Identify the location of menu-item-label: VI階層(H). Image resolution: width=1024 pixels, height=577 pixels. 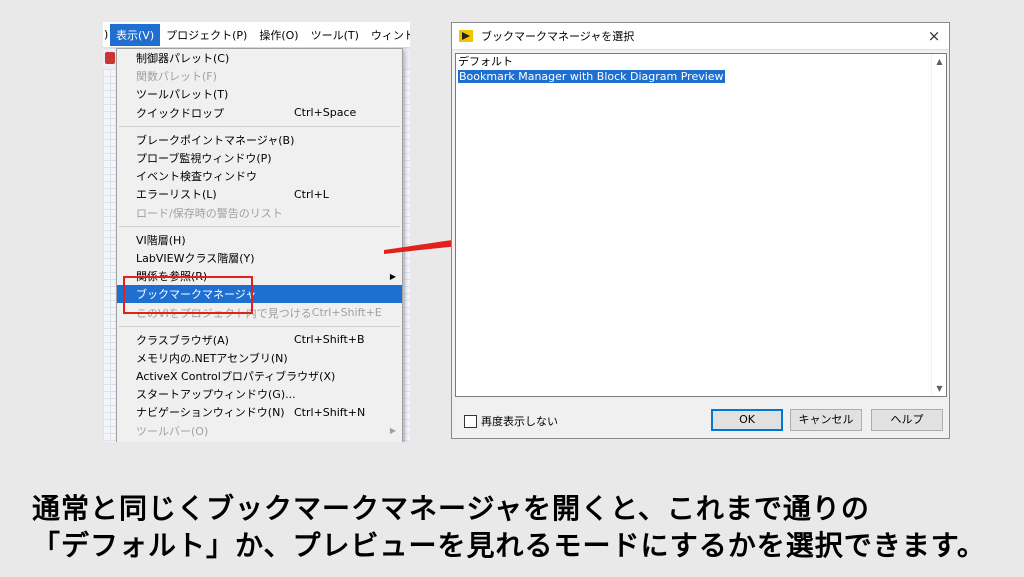
(161, 240).